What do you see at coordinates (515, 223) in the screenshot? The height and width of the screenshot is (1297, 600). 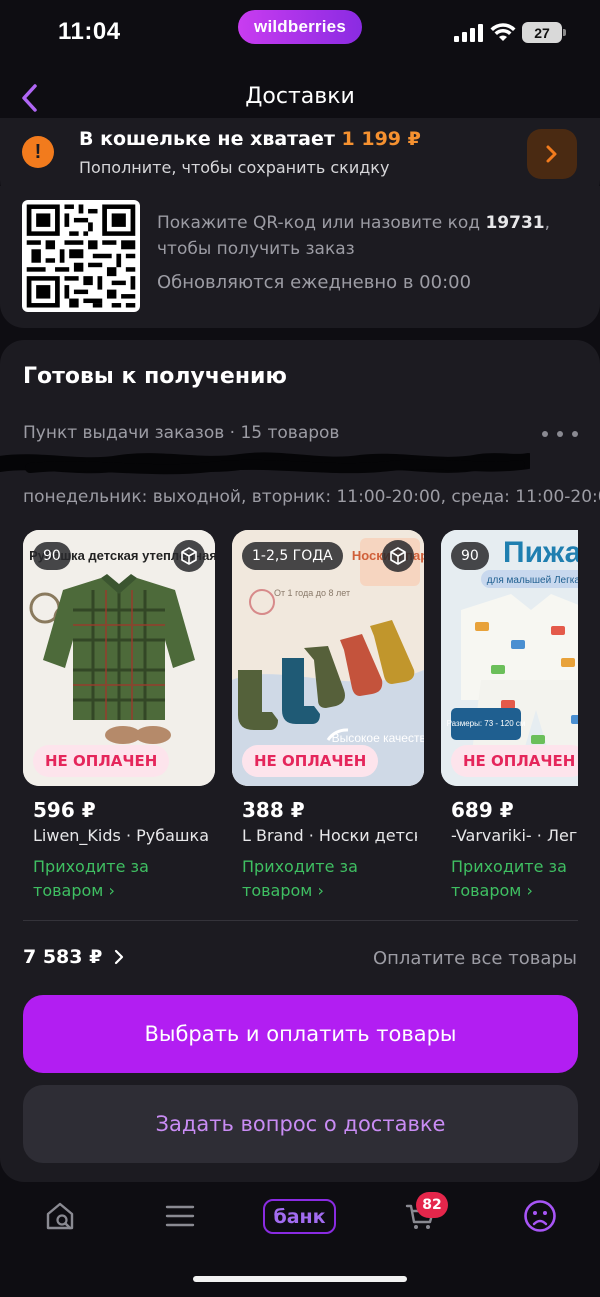 I see `pickup-code: 19731` at bounding box center [515, 223].